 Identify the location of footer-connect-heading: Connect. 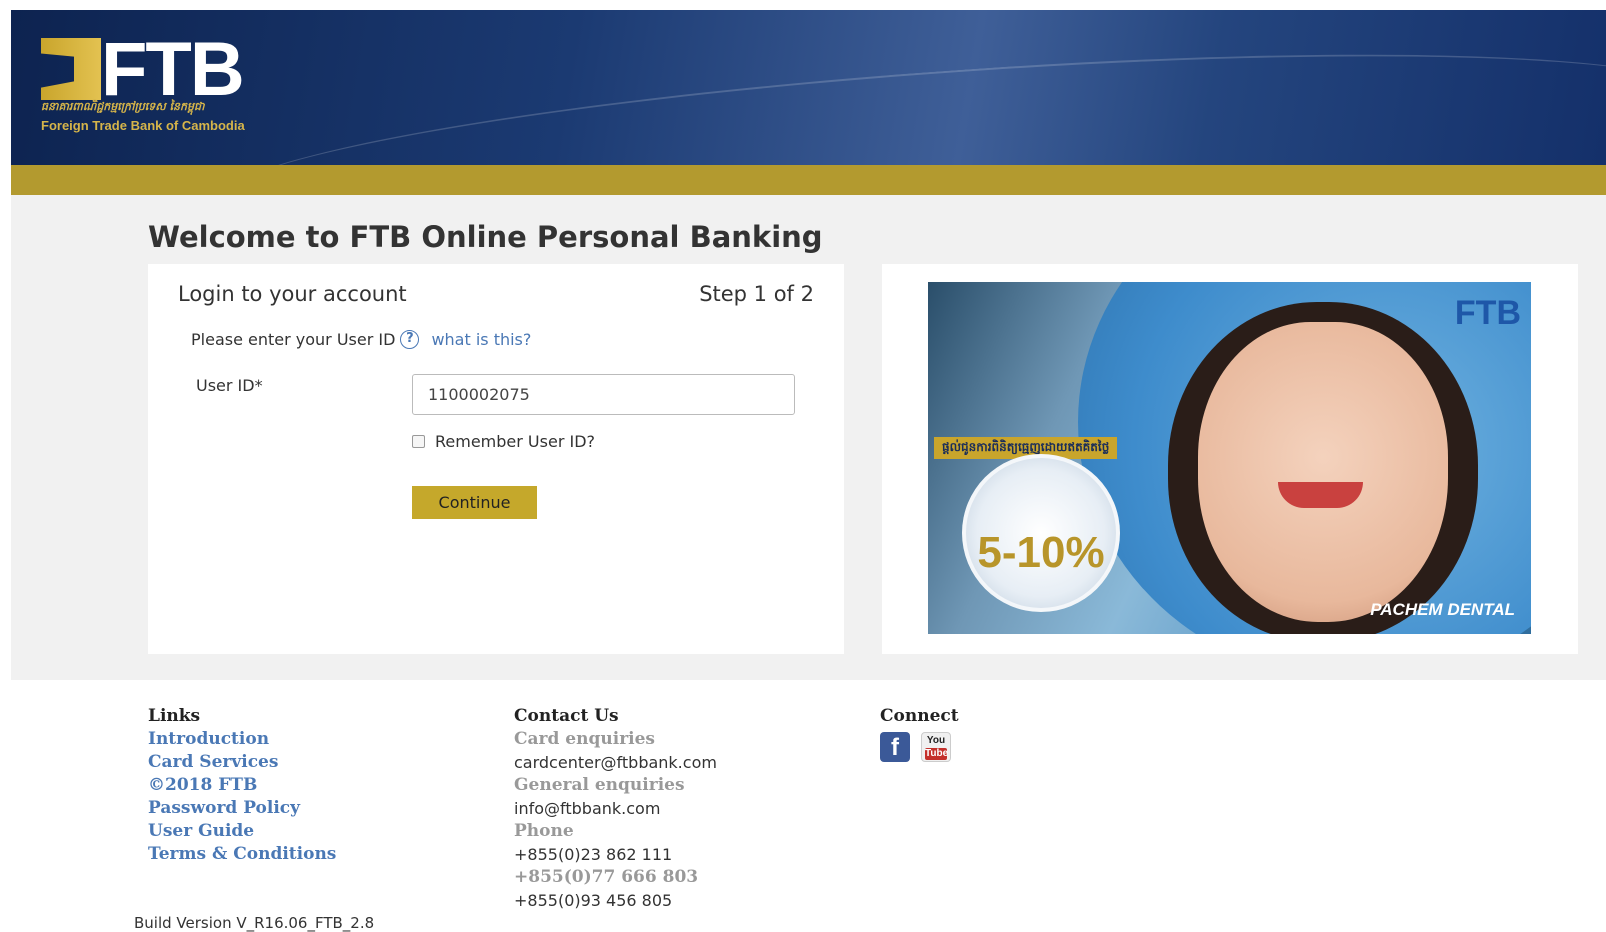
(919, 716).